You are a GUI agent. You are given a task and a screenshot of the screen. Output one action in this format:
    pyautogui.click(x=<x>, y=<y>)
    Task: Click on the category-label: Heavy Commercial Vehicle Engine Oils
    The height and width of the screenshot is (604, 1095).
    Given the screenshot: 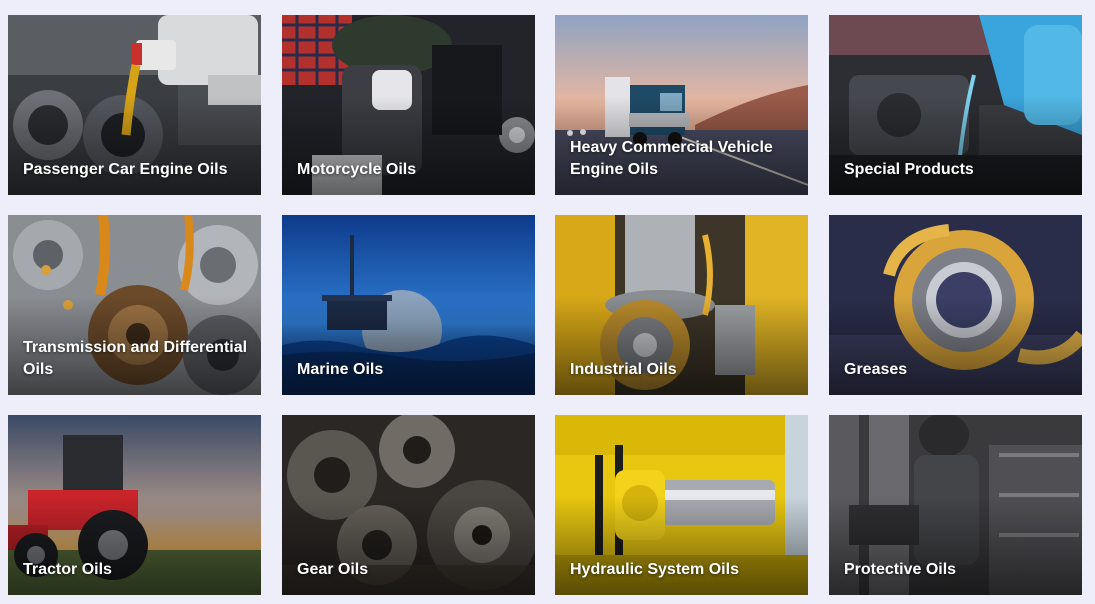 What is the action you would take?
    pyautogui.click(x=671, y=158)
    